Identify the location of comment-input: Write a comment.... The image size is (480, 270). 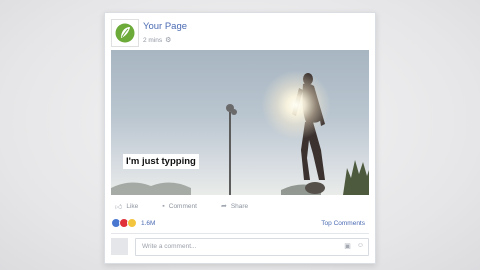
(252, 247).